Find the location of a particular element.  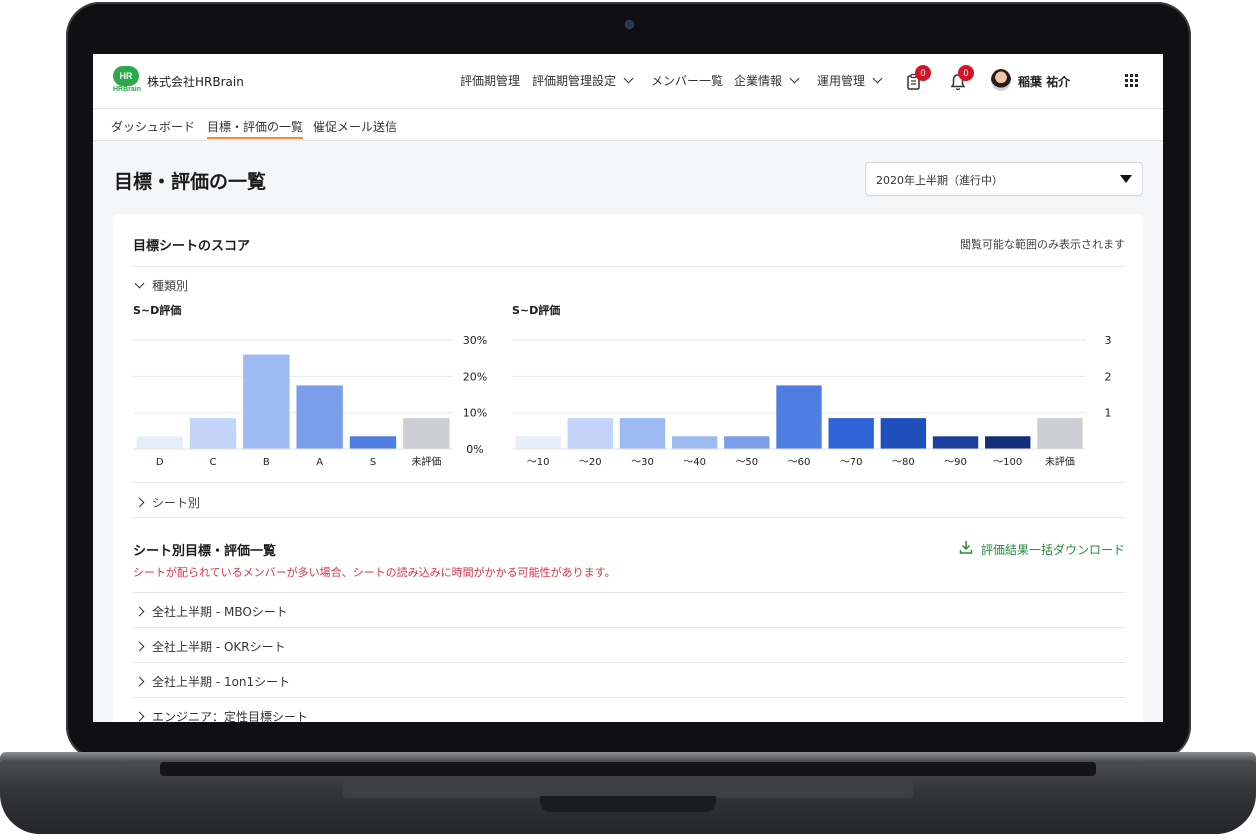

sheet-row: エンジニア：定性目標シート is located at coordinates (220, 715).